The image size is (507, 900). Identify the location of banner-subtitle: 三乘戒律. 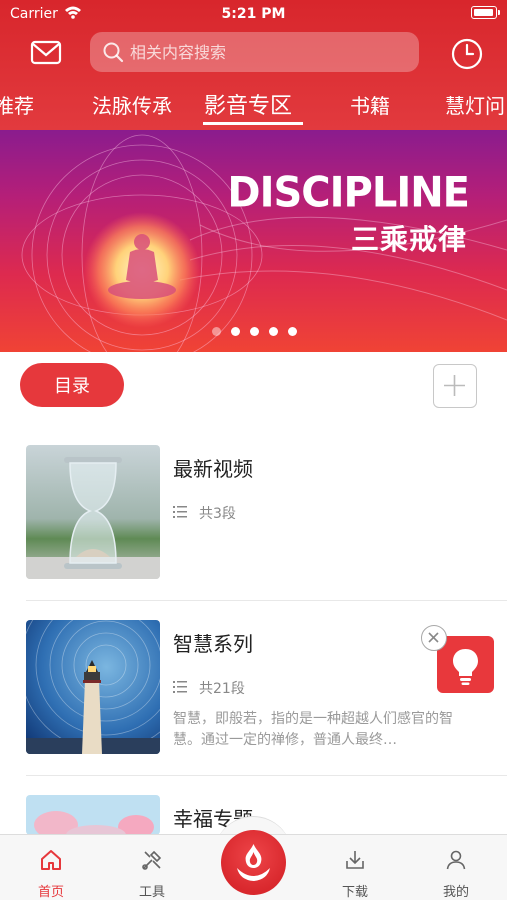
(408, 239).